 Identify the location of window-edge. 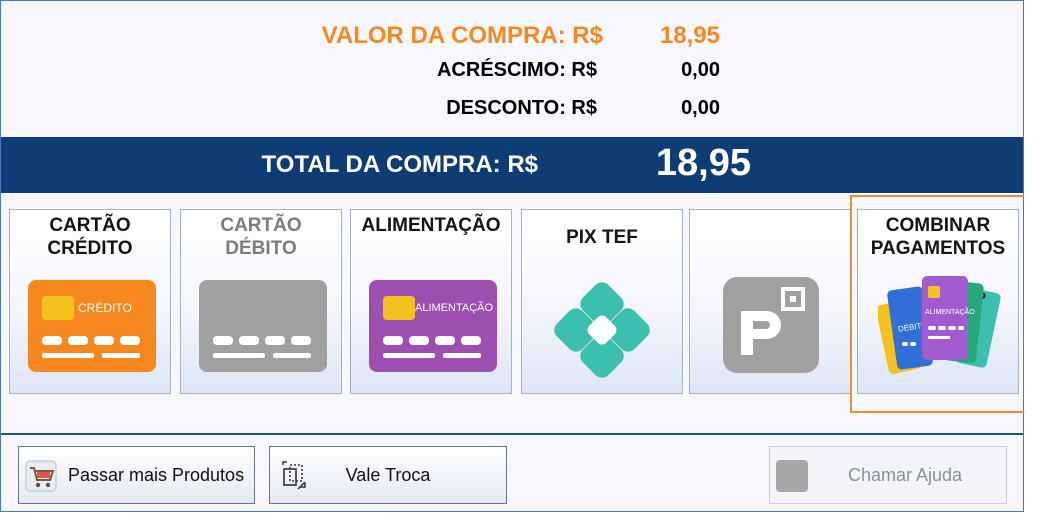
(1030, 257).